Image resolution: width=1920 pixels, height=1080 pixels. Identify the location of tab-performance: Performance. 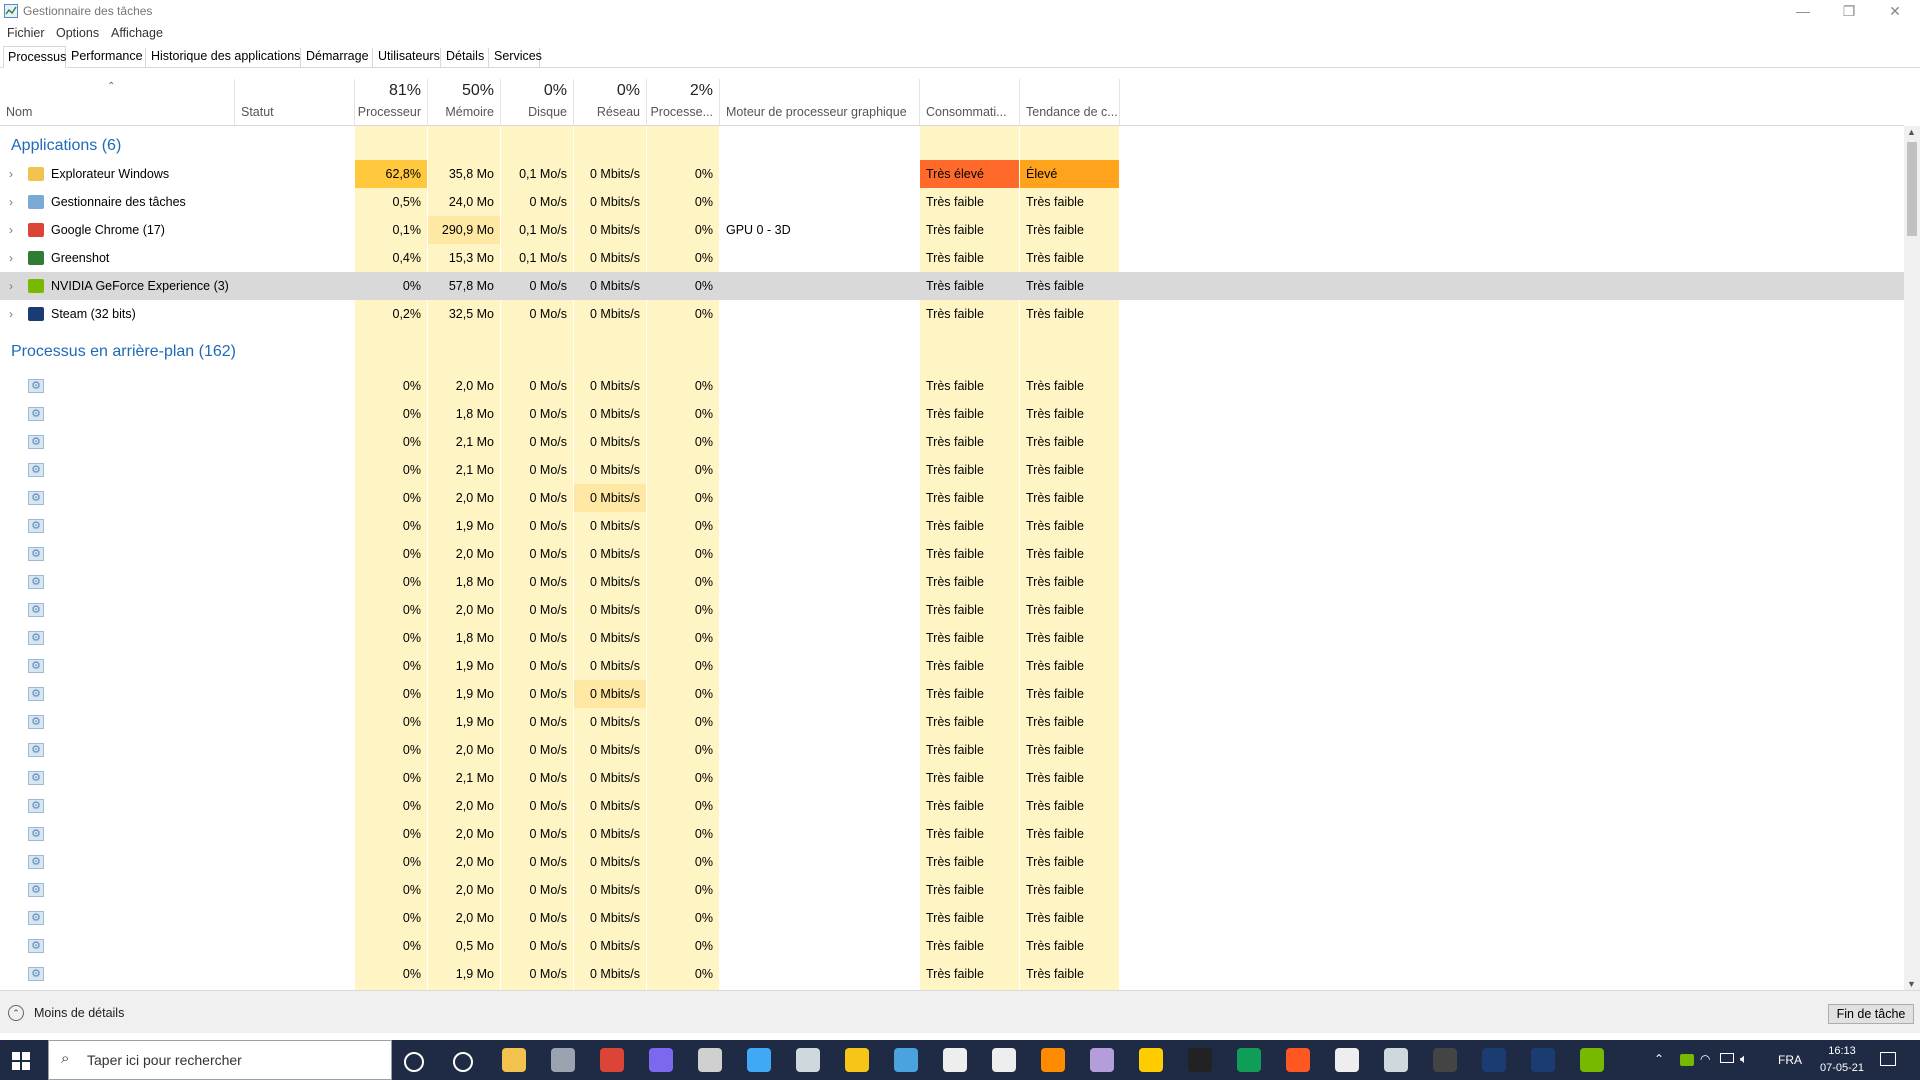
(106, 57).